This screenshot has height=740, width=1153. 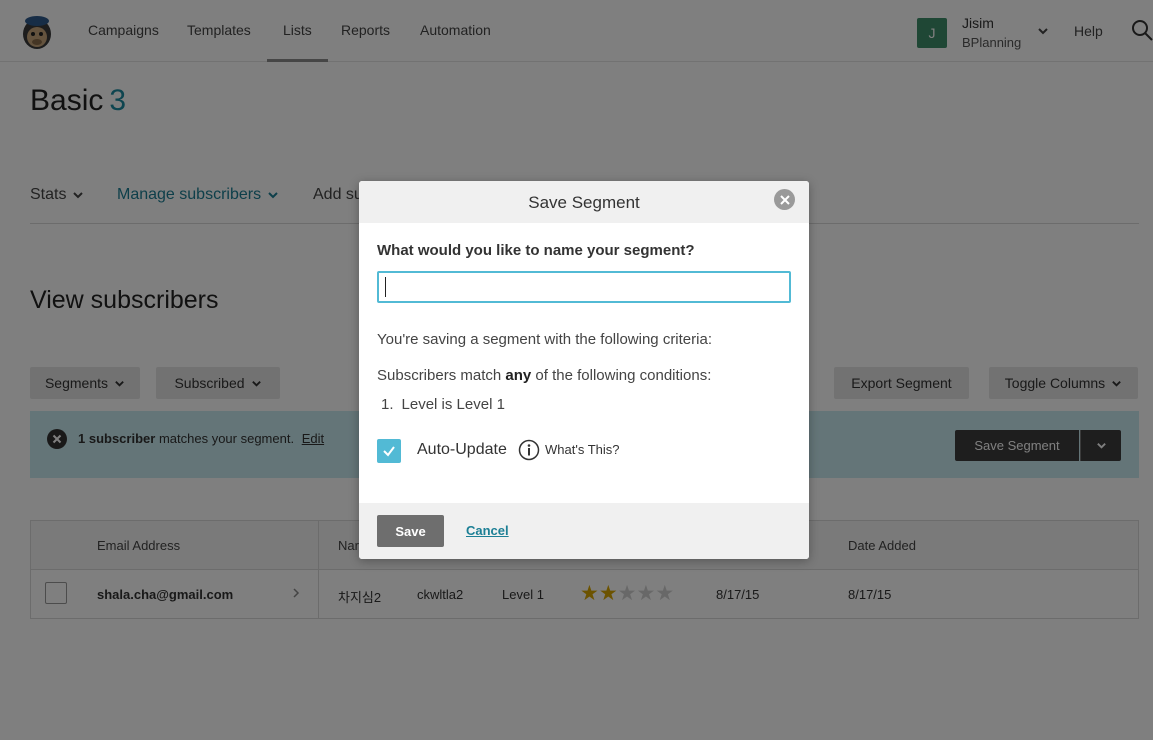 I want to click on condition-number: 1., so click(x=387, y=404).